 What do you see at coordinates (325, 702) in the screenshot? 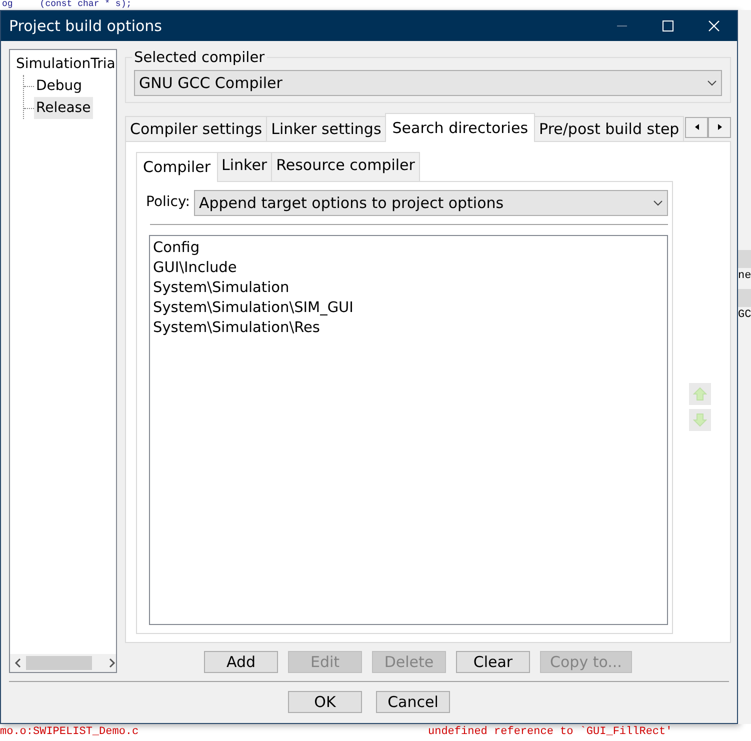
I see `dialog-button: OK` at bounding box center [325, 702].